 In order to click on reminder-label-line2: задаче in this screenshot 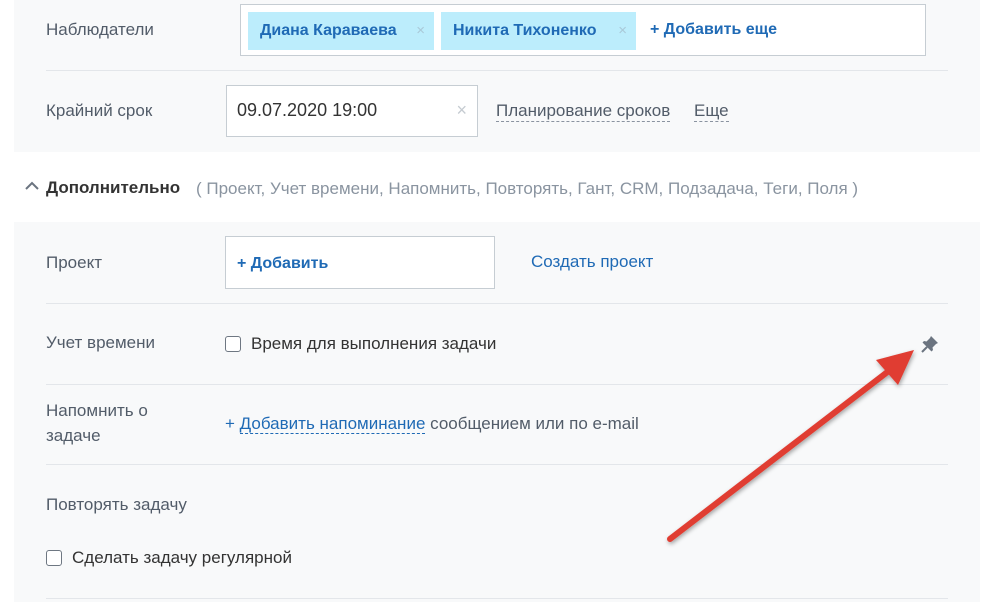, I will do `click(73, 435)`.